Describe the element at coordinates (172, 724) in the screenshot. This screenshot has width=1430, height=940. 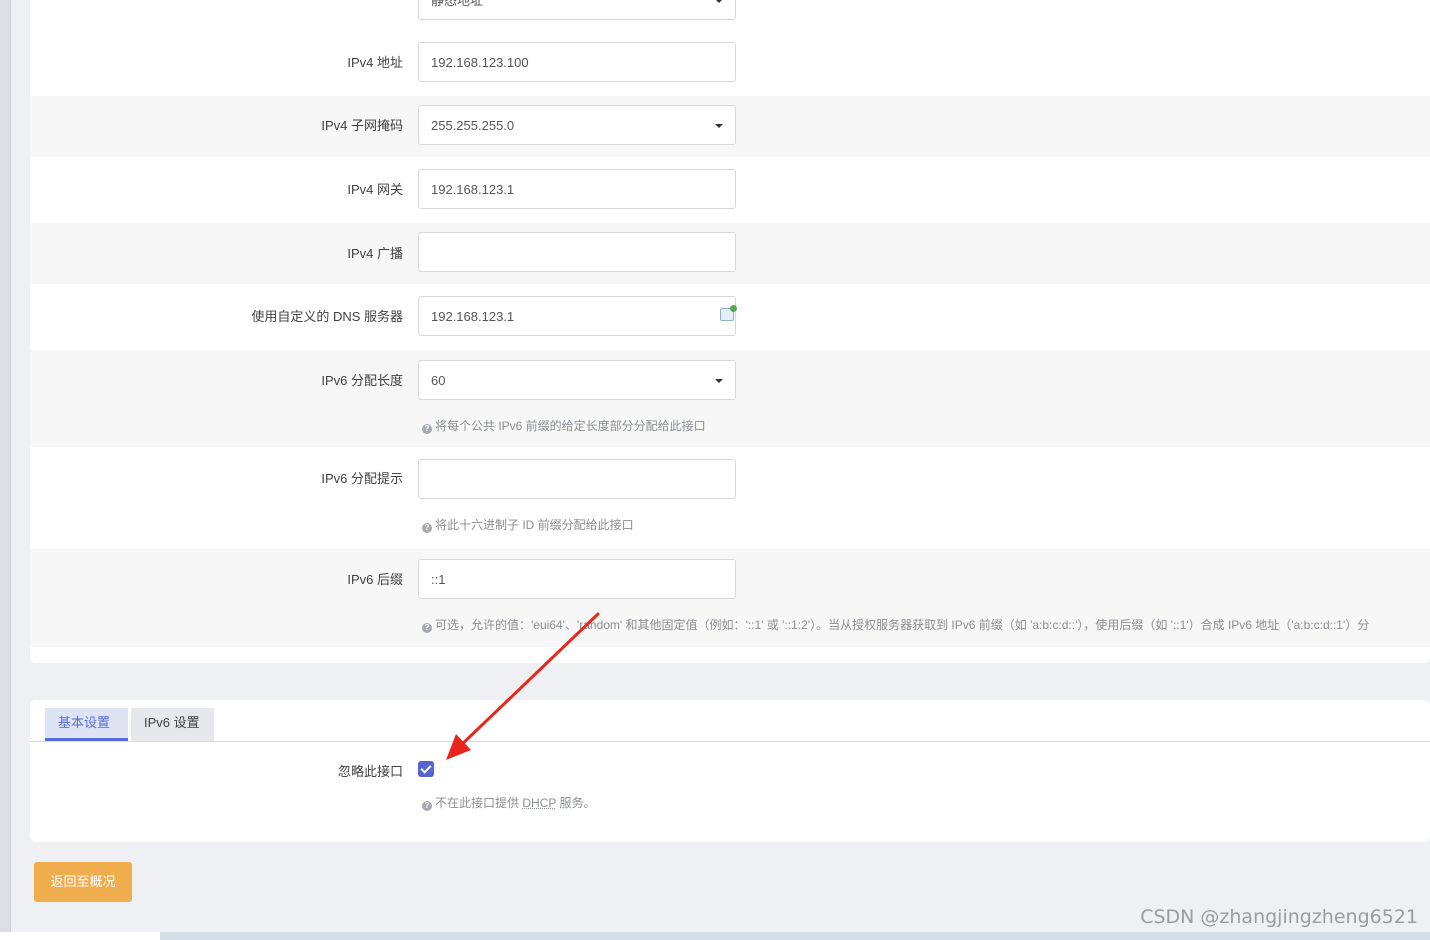
I see `tab-ipv6-settings: IPv6 设置` at that location.